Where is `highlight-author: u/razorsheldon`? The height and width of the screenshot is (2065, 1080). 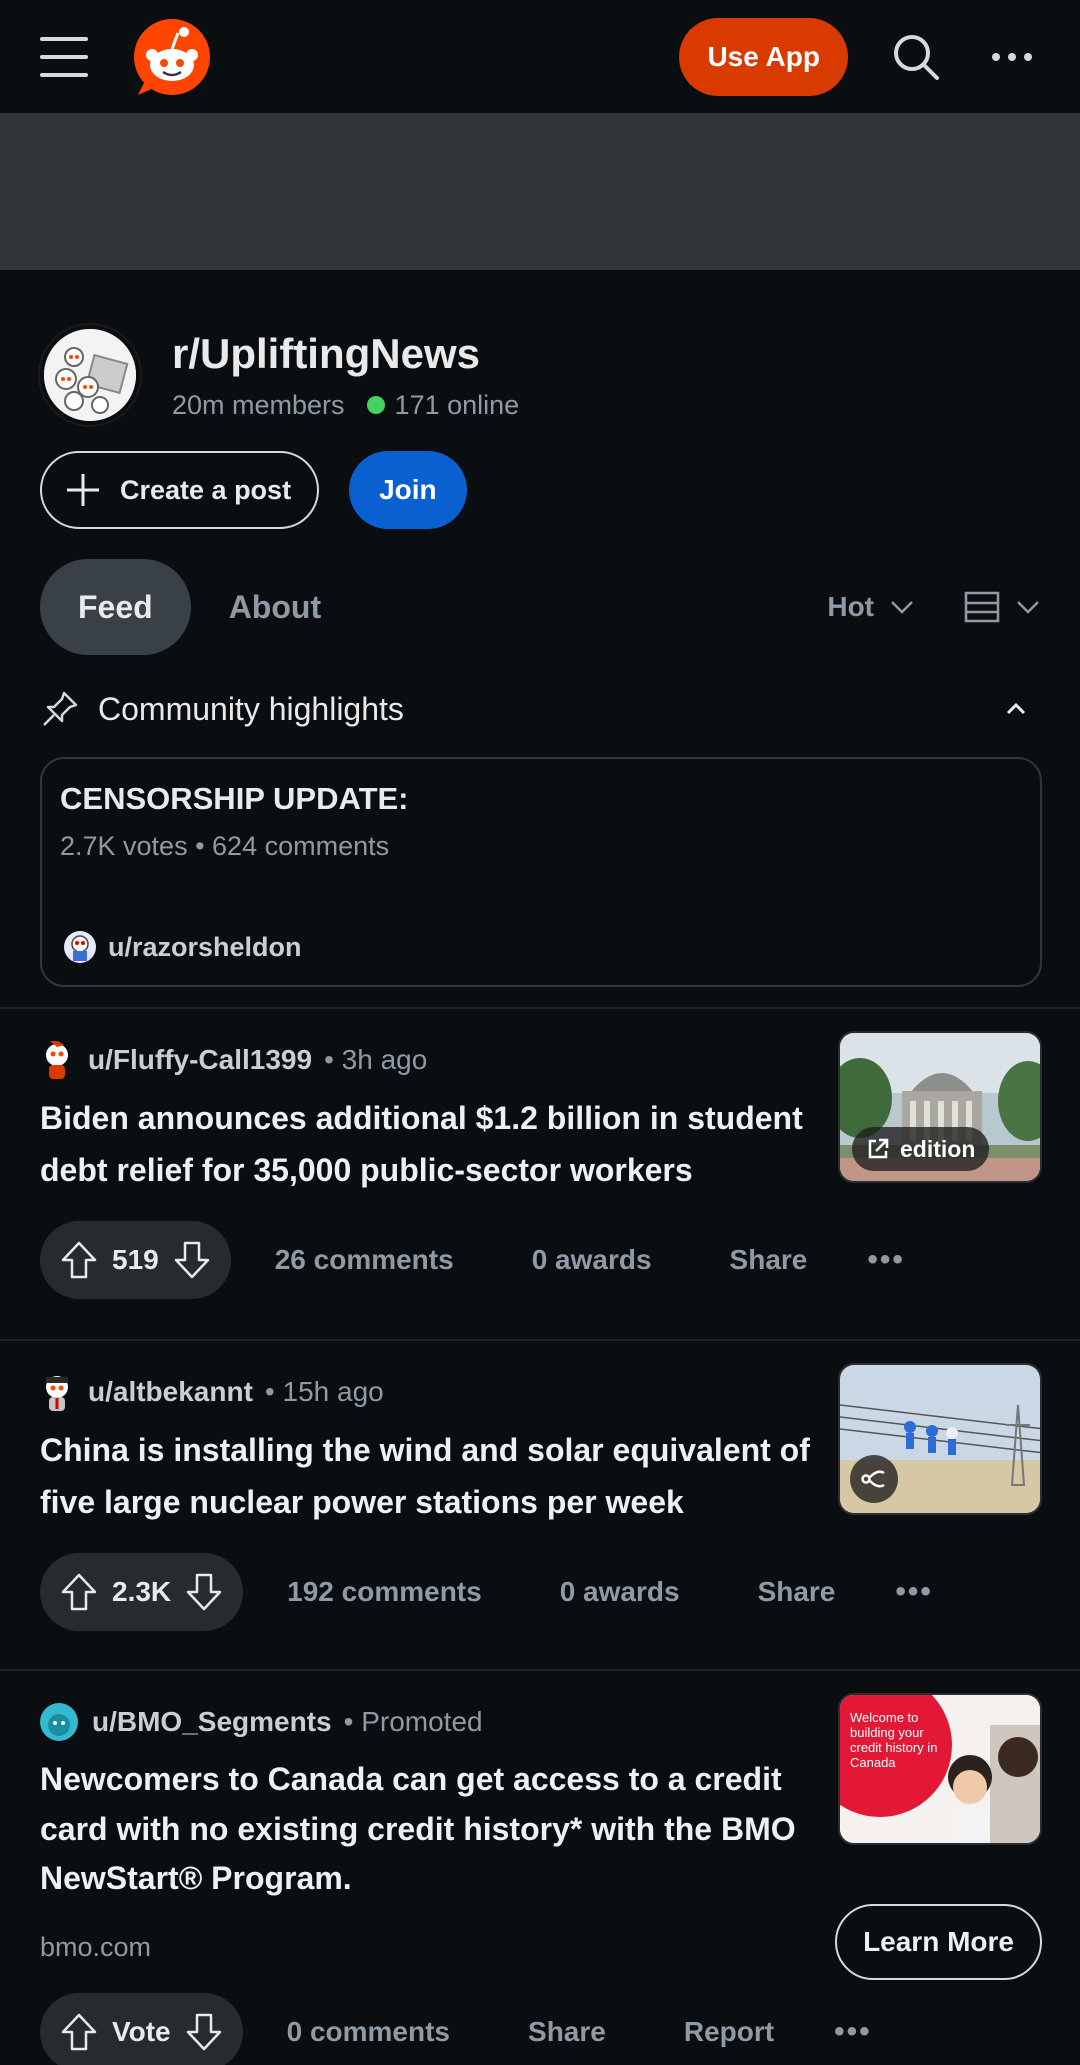
highlight-author: u/razorsheldon is located at coordinates (205, 947).